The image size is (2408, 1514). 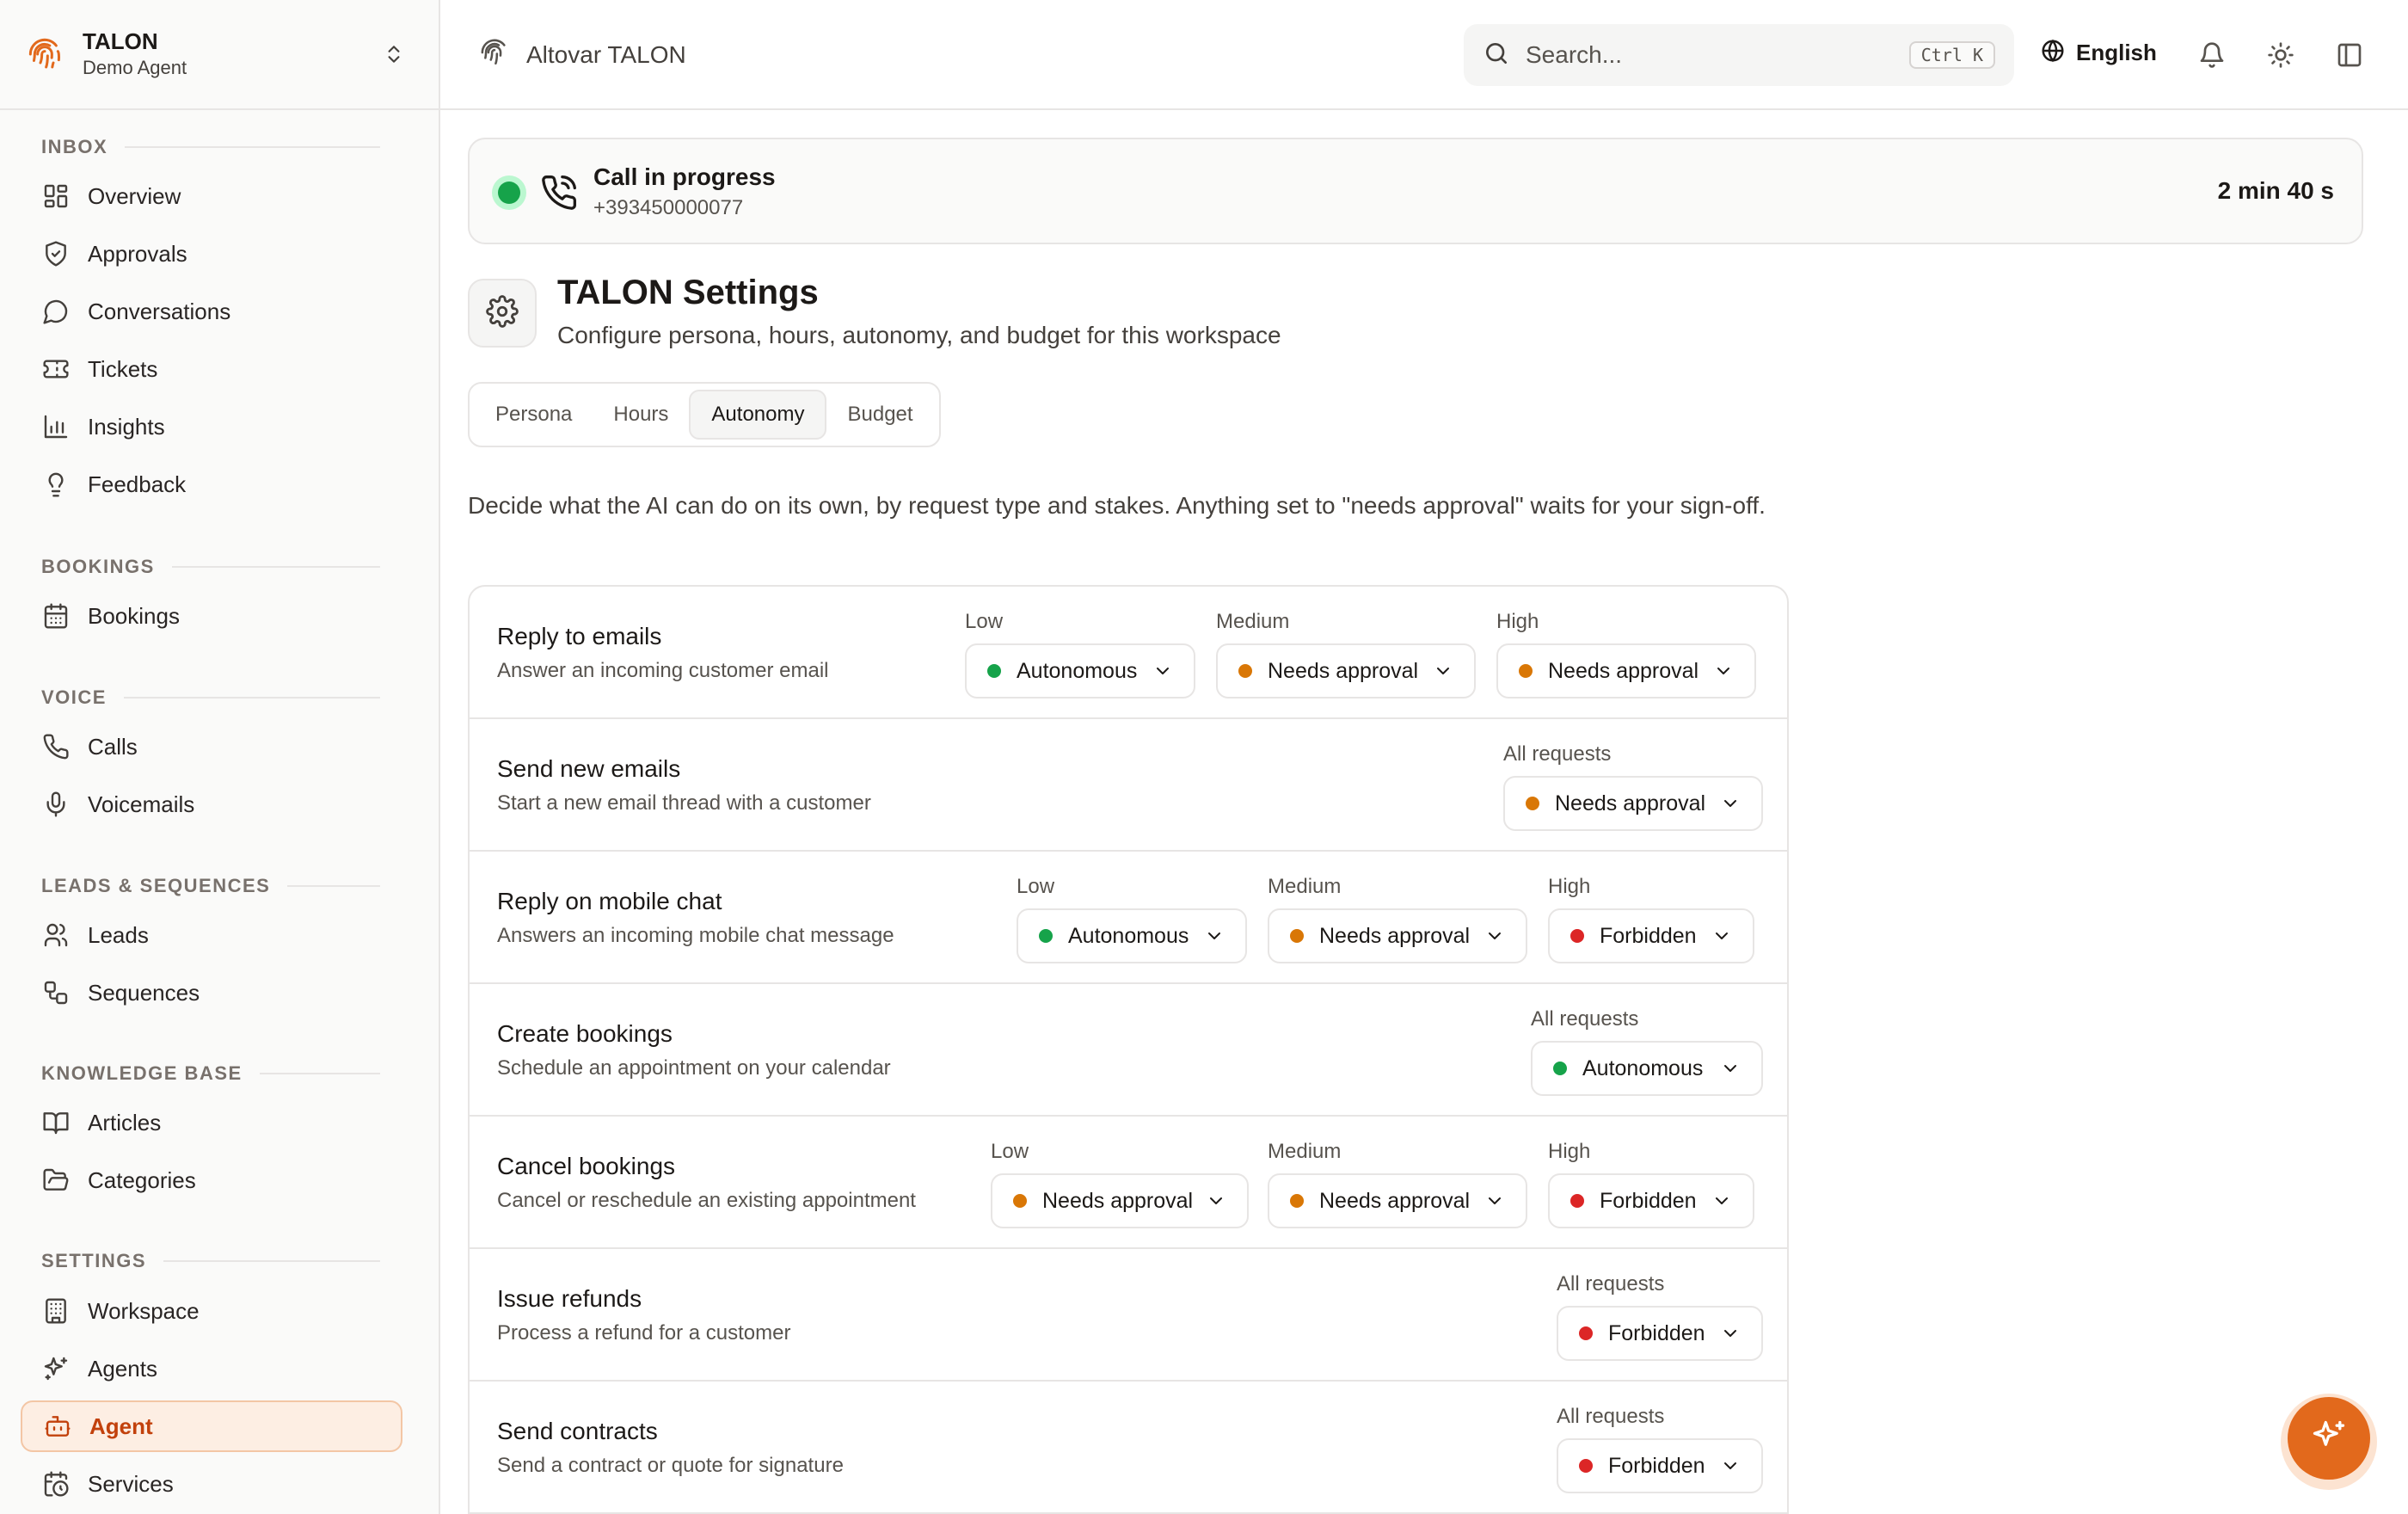 What do you see at coordinates (984, 621) in the screenshot?
I see `stakes-label: Low` at bounding box center [984, 621].